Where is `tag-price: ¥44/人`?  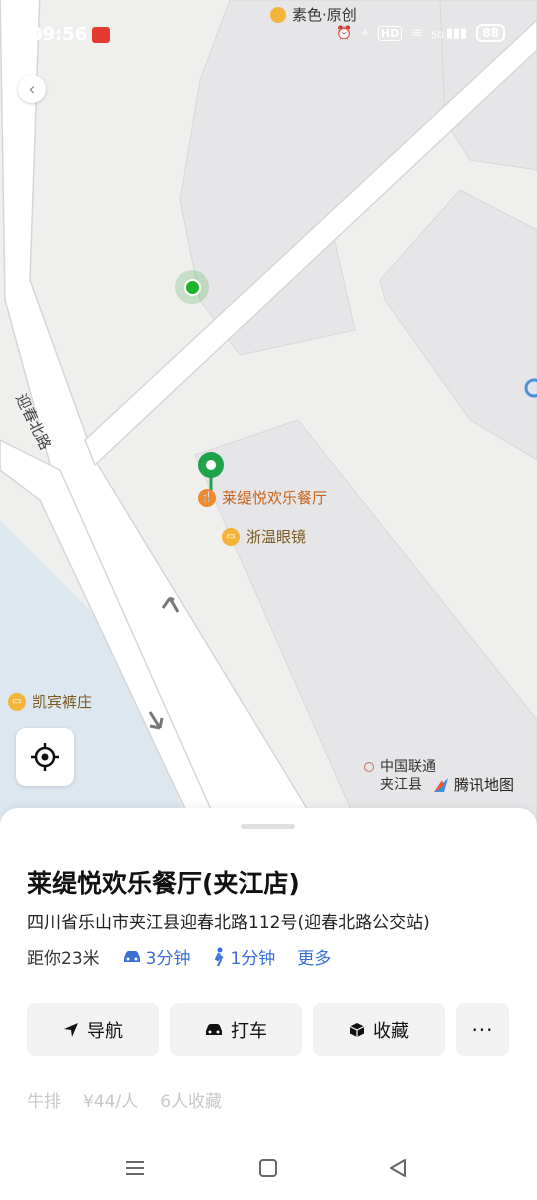 tag-price: ¥44/人 is located at coordinates (111, 1102).